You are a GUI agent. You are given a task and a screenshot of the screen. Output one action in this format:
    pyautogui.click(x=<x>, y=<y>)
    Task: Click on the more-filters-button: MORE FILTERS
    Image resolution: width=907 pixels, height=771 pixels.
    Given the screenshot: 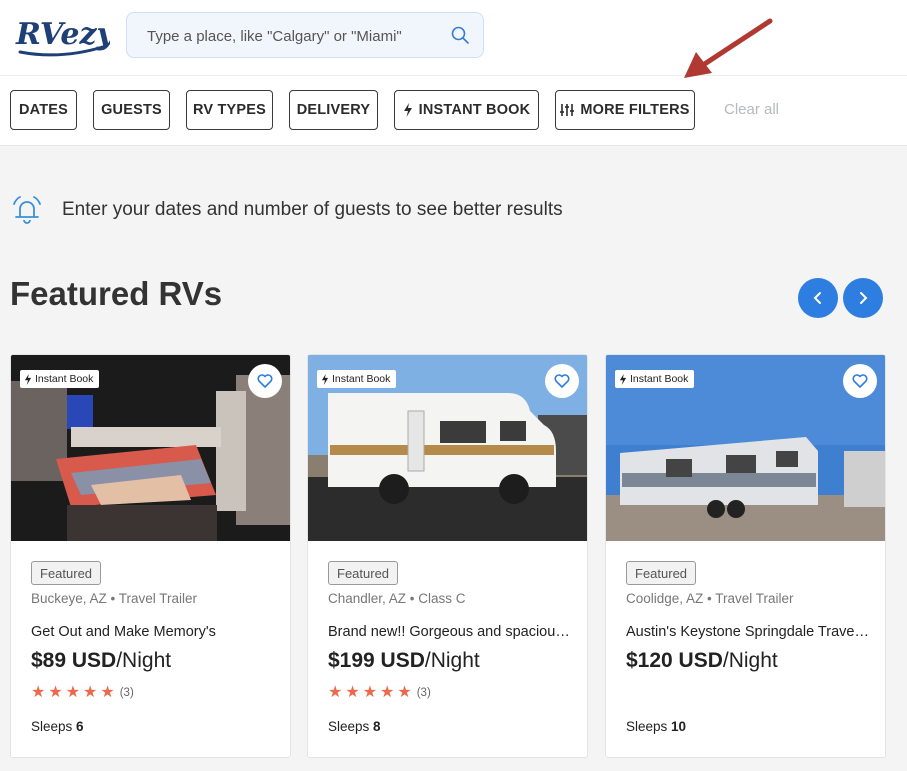 What is the action you would take?
    pyautogui.click(x=625, y=110)
    